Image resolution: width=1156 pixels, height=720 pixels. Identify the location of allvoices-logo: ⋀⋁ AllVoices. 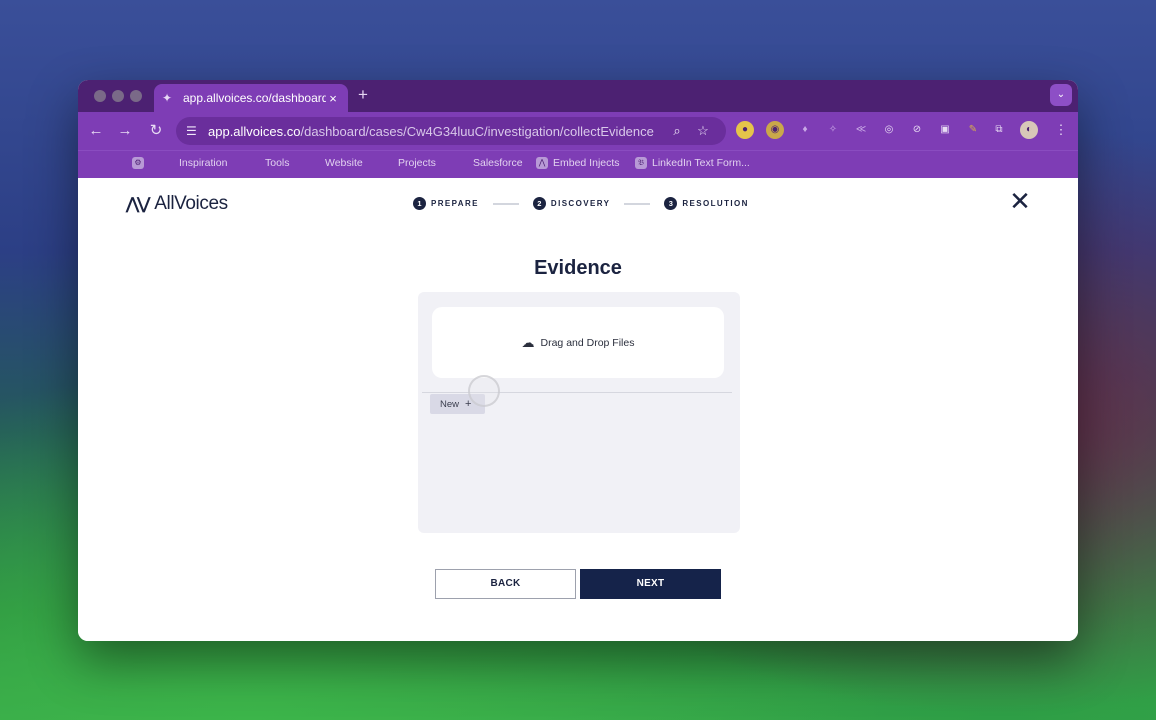
(177, 204).